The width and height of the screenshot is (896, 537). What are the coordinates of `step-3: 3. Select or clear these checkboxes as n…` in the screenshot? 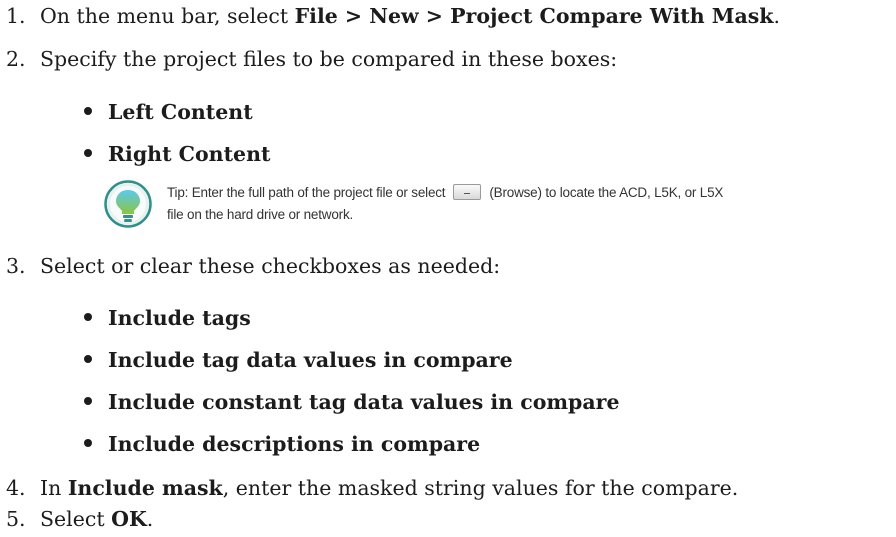 It's located at (250, 266).